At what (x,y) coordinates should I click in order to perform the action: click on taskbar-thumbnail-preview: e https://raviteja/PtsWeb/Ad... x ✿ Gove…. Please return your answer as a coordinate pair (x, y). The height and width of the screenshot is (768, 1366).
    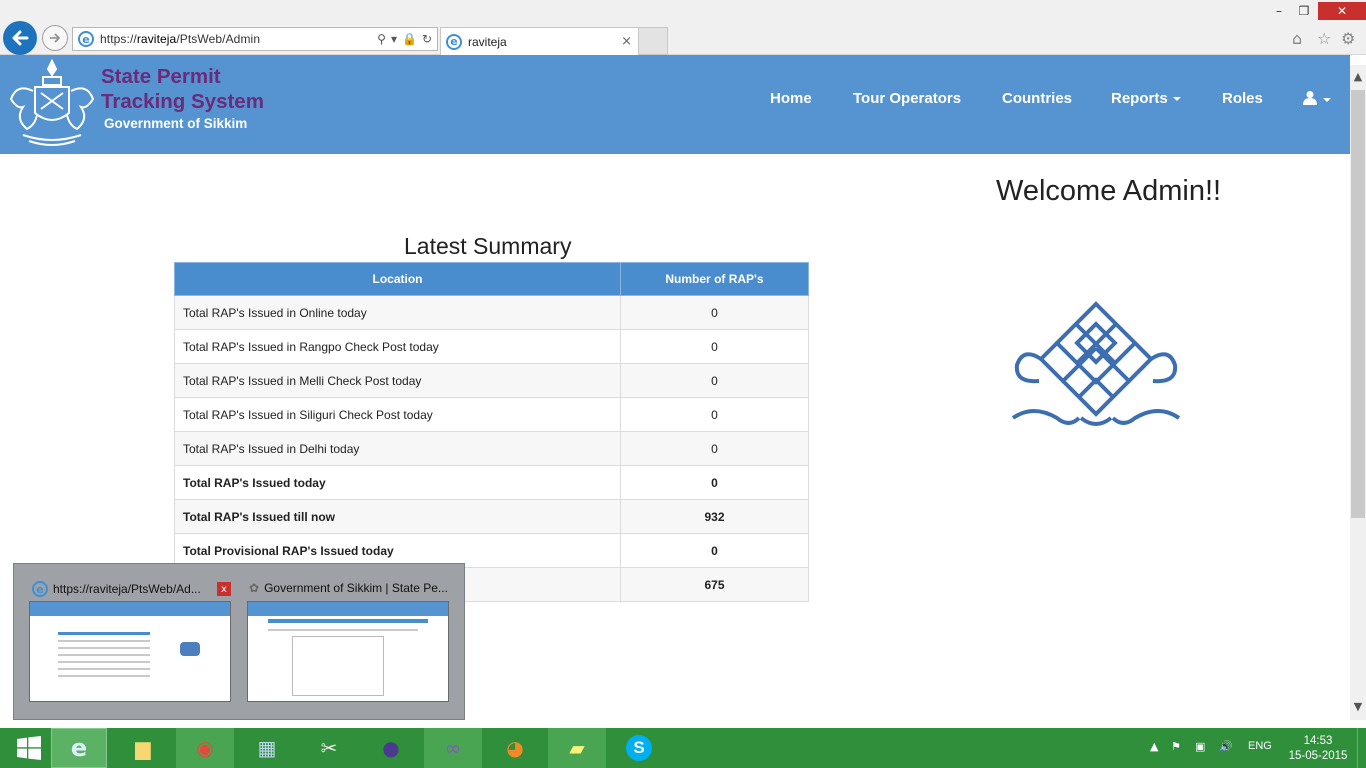
    Looking at the image, I should click on (239, 641).